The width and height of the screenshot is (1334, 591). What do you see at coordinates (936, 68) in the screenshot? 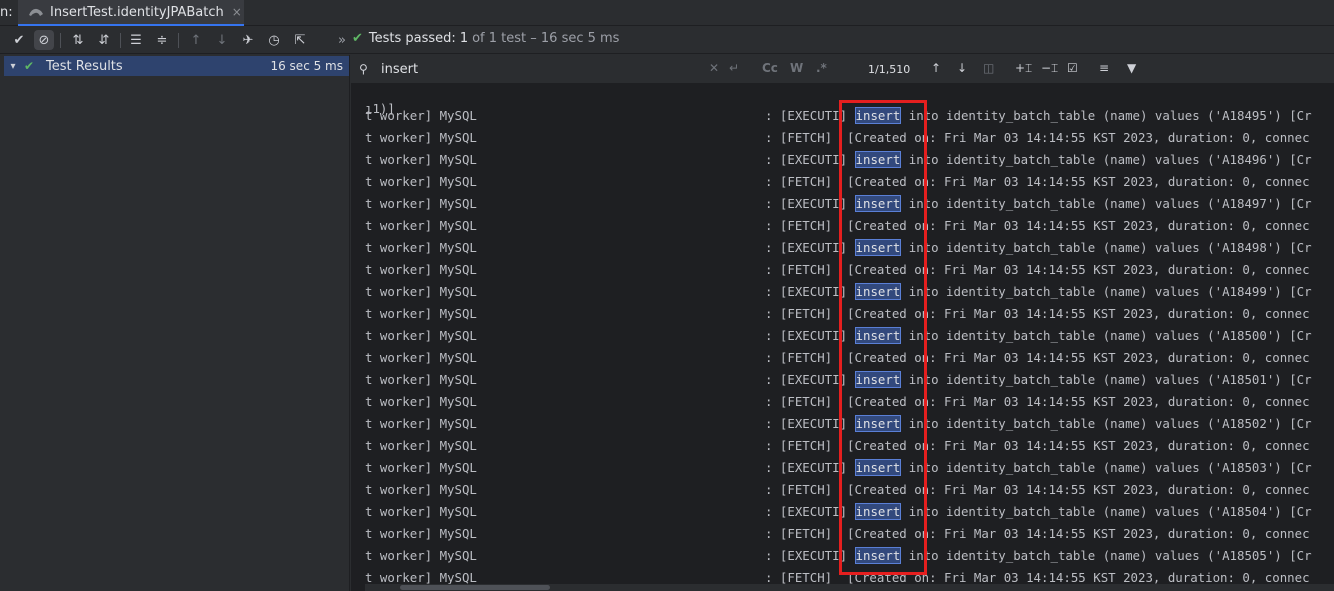
I see `previous-occurrence-icon: ↑` at bounding box center [936, 68].